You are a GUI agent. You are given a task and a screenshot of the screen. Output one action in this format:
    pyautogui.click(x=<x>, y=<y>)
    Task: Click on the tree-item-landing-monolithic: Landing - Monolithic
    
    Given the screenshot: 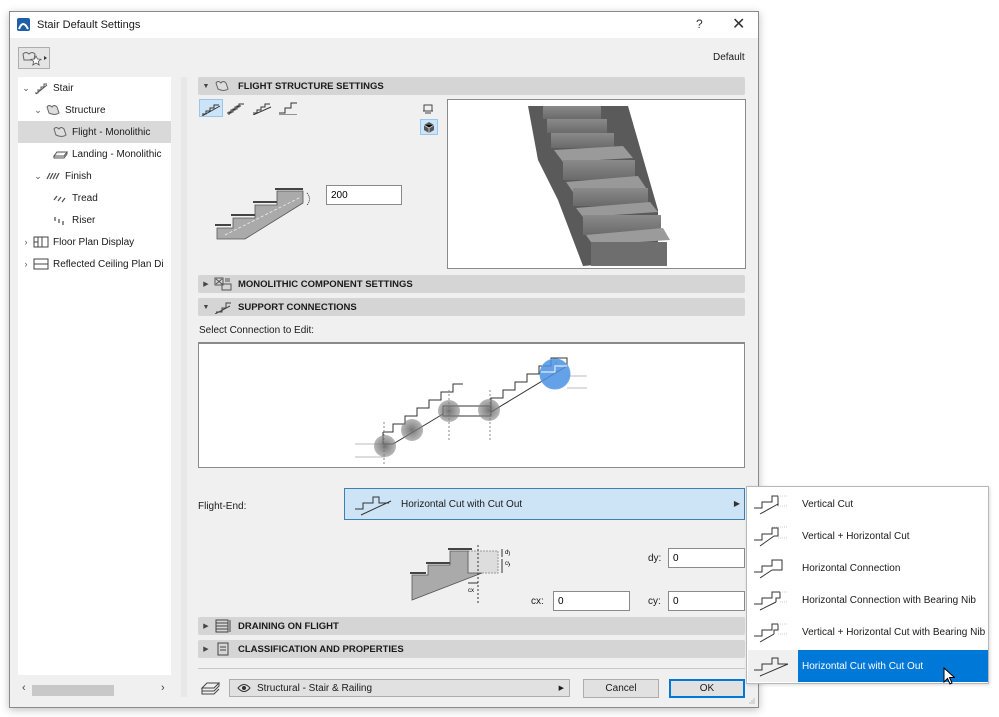 What is the action you would take?
    pyautogui.click(x=94, y=154)
    